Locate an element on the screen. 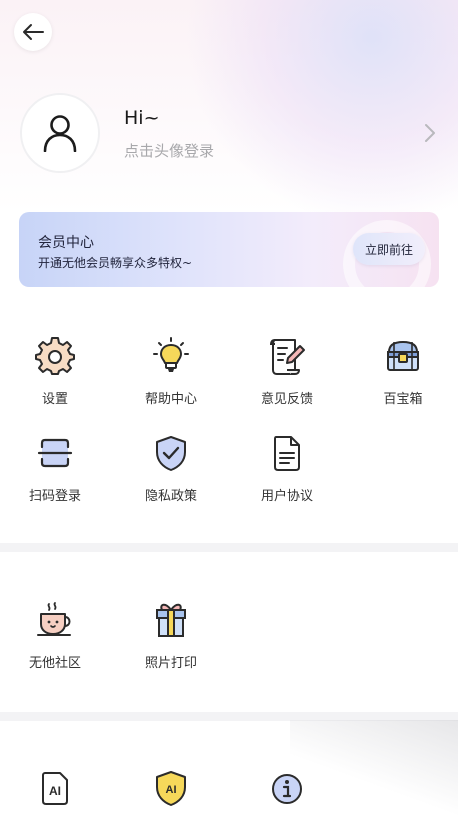 The height and width of the screenshot is (820, 458). greeting-text: Hi~ is located at coordinates (142, 118).